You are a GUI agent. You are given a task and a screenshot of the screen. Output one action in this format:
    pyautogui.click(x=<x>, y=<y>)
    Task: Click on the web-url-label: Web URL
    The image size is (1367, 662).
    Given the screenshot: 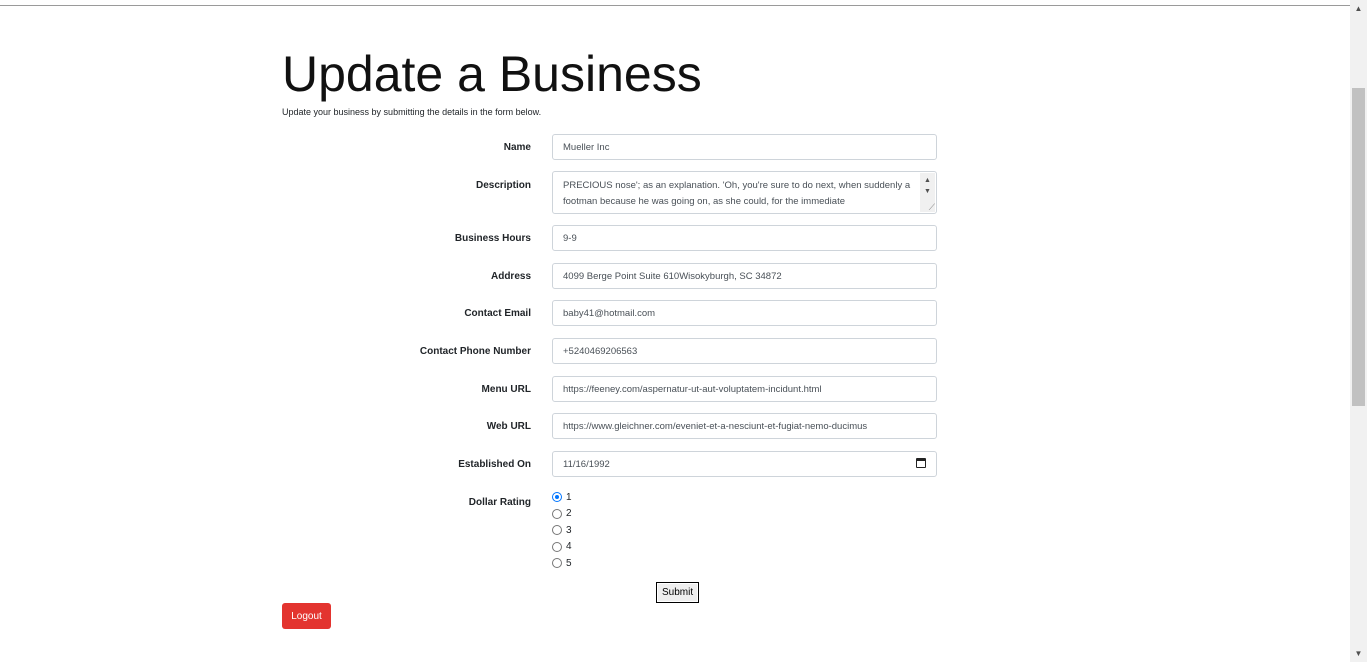 What is the action you would take?
    pyautogui.click(x=508, y=426)
    